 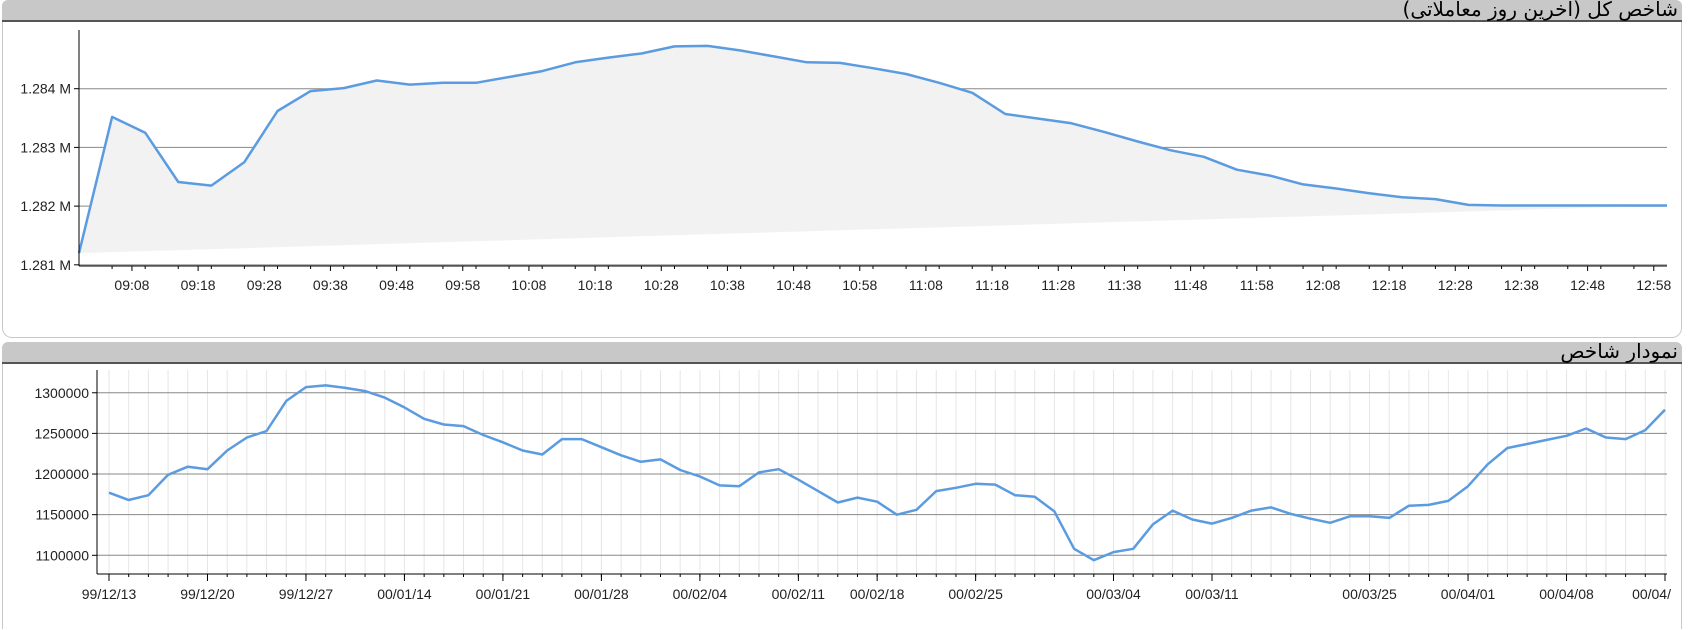 I want to click on y-tick-labels: 1100000 1150000 1200000 1250000 1300000, so click(x=65, y=474).